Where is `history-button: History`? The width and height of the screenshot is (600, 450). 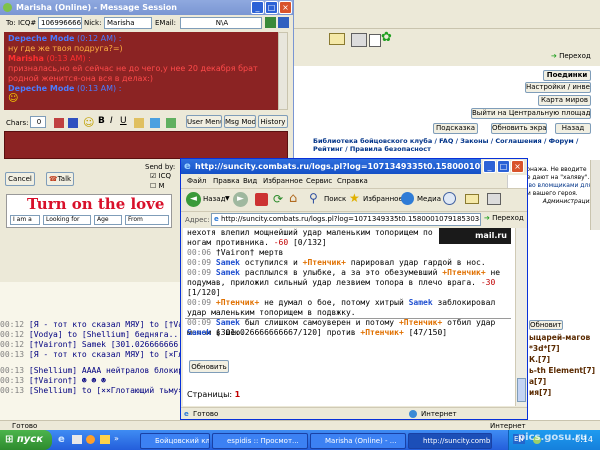 history-button: History is located at coordinates (273, 121).